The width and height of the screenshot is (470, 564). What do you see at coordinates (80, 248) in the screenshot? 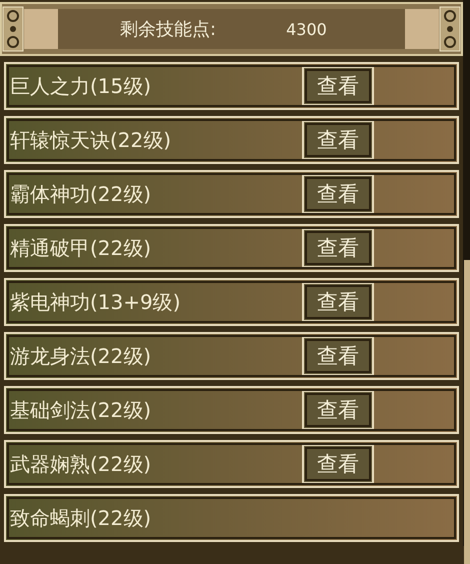
I see `skill-name: 精通破甲(22级)` at bounding box center [80, 248].